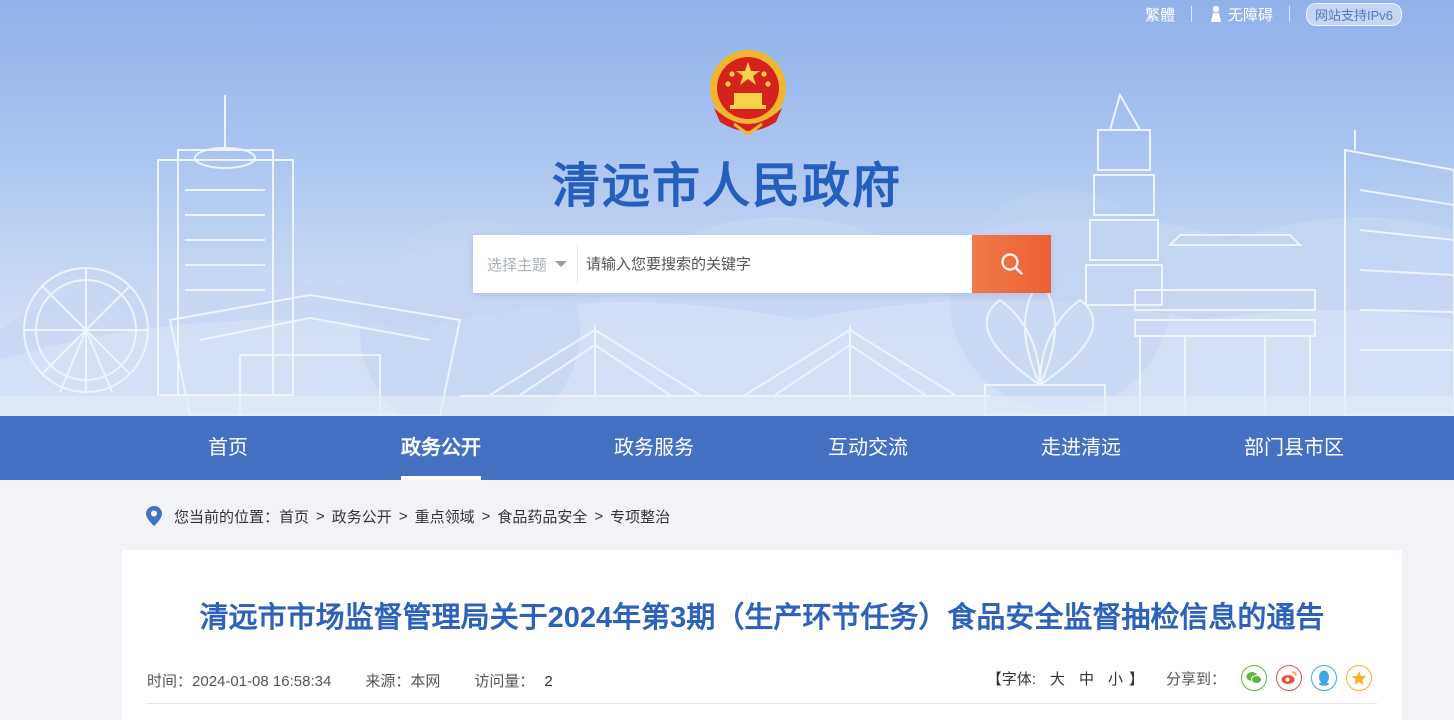 Image resolution: width=1454 pixels, height=720 pixels. I want to click on wechat-icon, so click(1254, 678).